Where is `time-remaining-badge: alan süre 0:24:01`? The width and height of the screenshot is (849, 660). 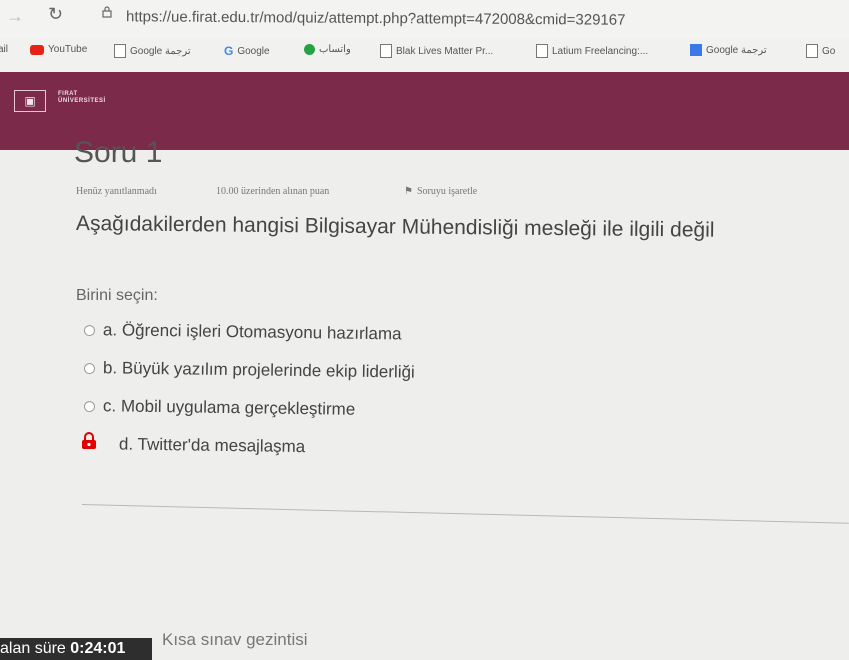
time-remaining-badge: alan süre 0:24:01 is located at coordinates (76, 649).